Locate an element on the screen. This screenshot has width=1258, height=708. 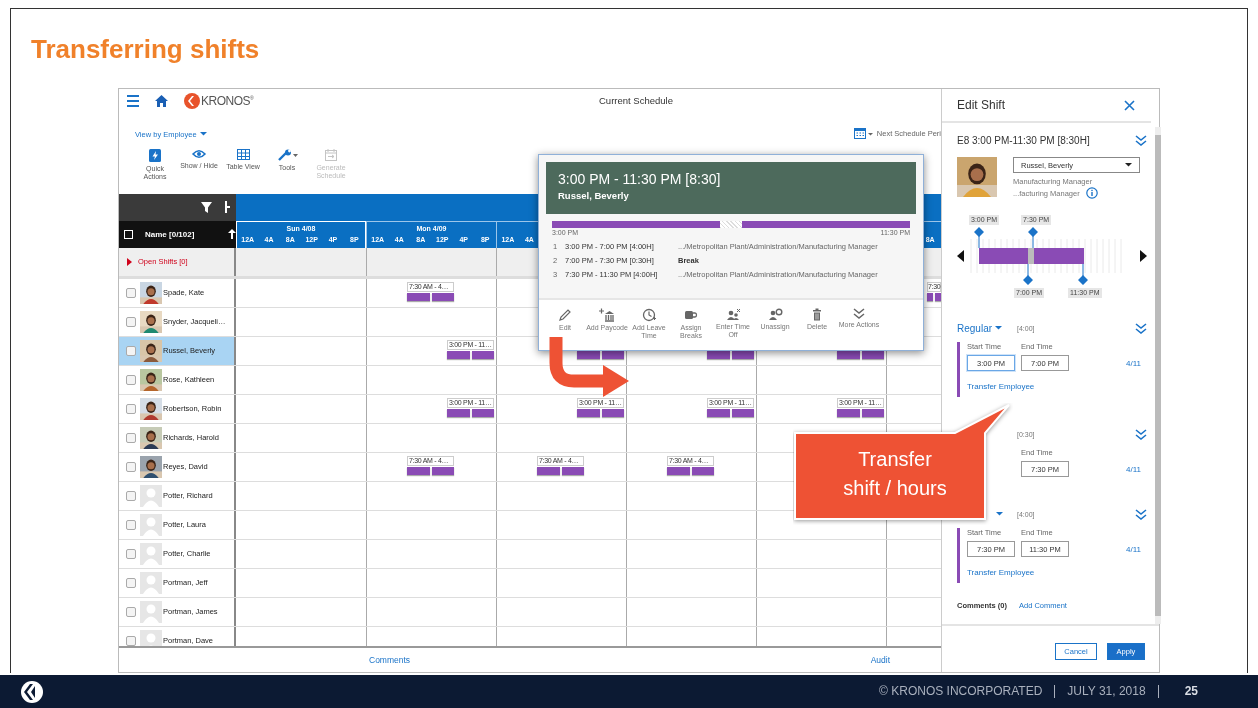
column-header: Name [0/102] is located at coordinates (181, 234).